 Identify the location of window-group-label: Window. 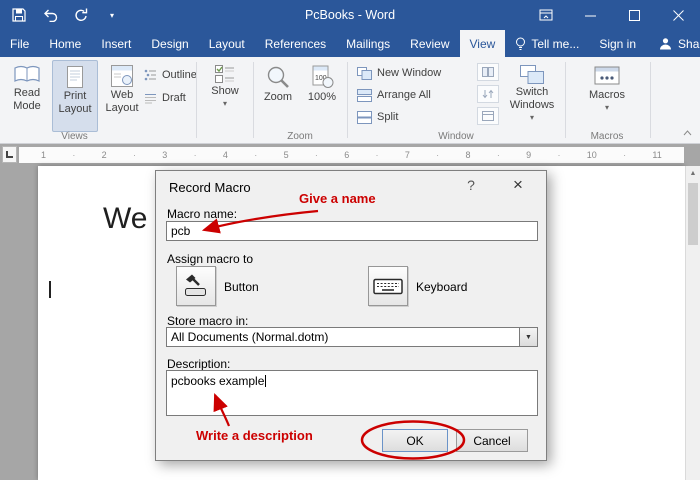
(456, 136).